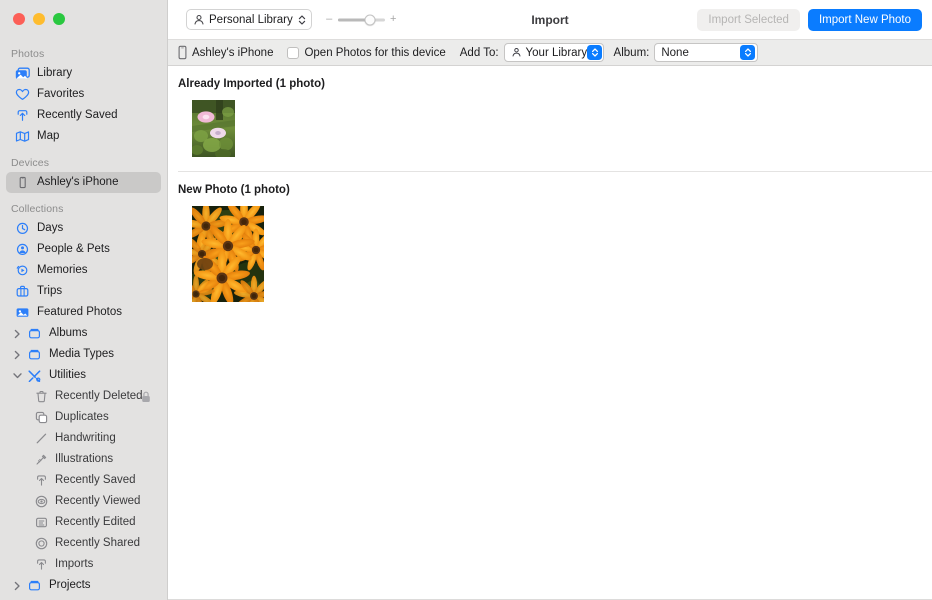 The image size is (932, 600). I want to click on sidebar-item-recently-saved: Recently Saved, so click(83, 115).